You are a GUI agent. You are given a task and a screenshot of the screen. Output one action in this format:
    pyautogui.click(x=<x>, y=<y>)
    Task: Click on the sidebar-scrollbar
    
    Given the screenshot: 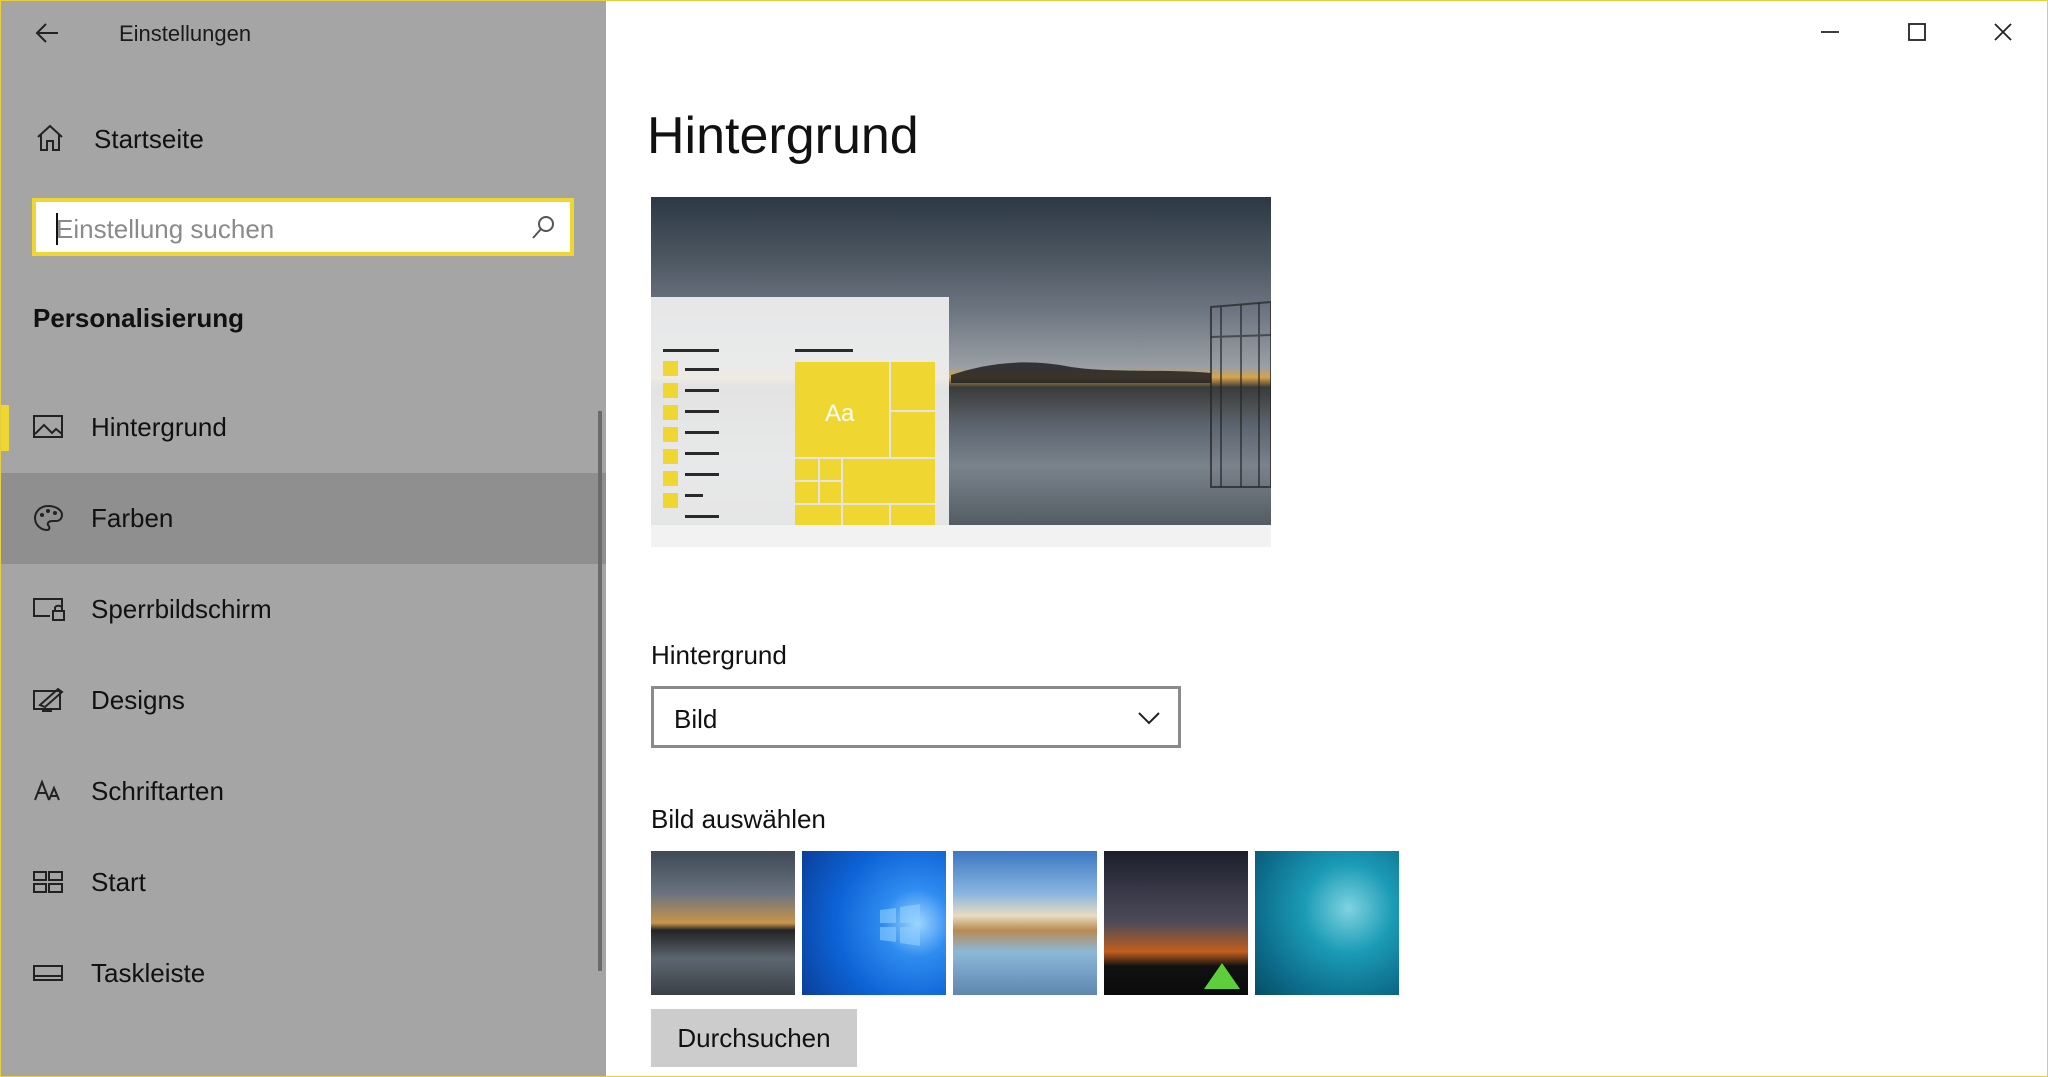 What is the action you would take?
    pyautogui.click(x=600, y=691)
    